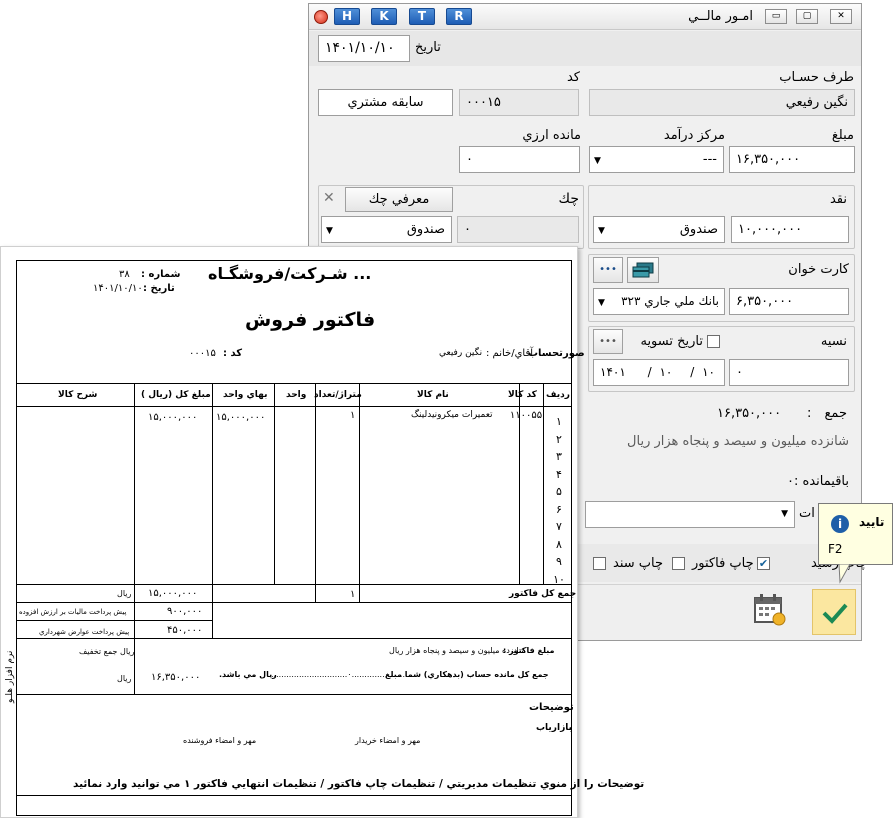 The image size is (894, 818). Describe the element at coordinates (666, 372) in the screenshot. I see `month-part: ۱۰` at that location.